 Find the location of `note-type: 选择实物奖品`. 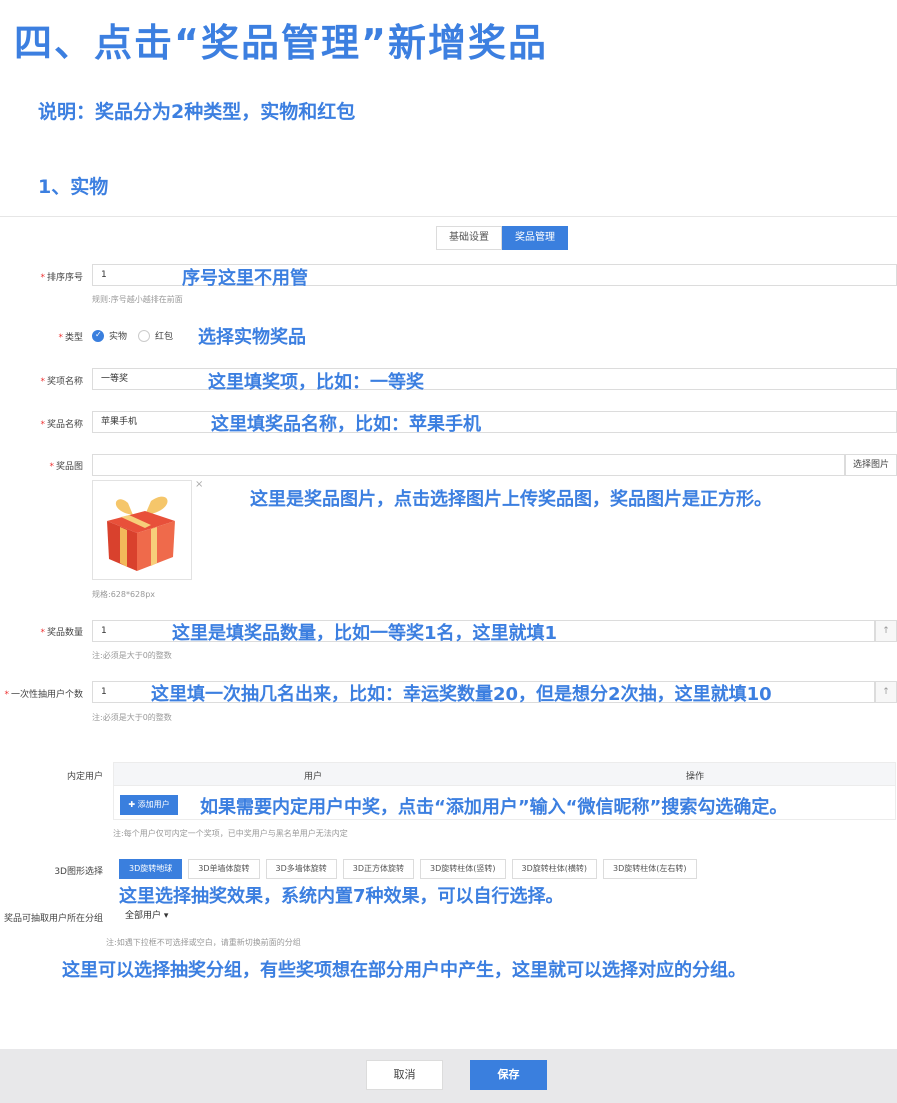

note-type: 选择实物奖品 is located at coordinates (252, 337).